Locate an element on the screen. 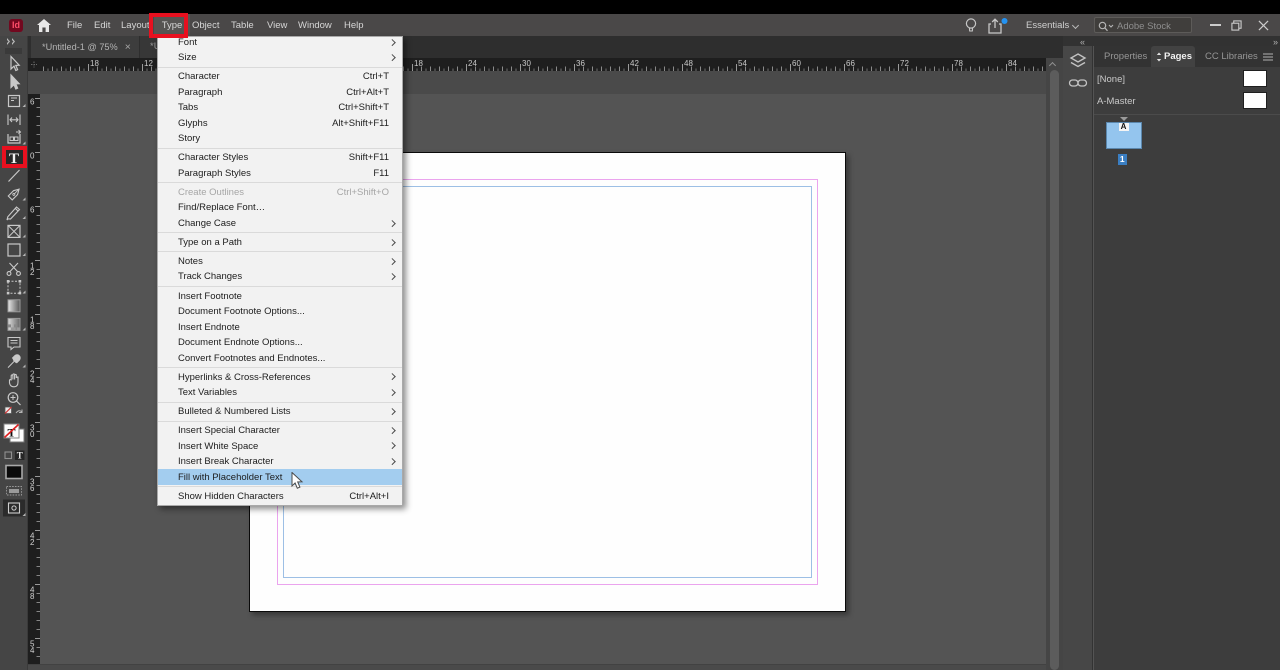 This screenshot has height=670, width=1280. svg-text: 42 is located at coordinates (634, 63).